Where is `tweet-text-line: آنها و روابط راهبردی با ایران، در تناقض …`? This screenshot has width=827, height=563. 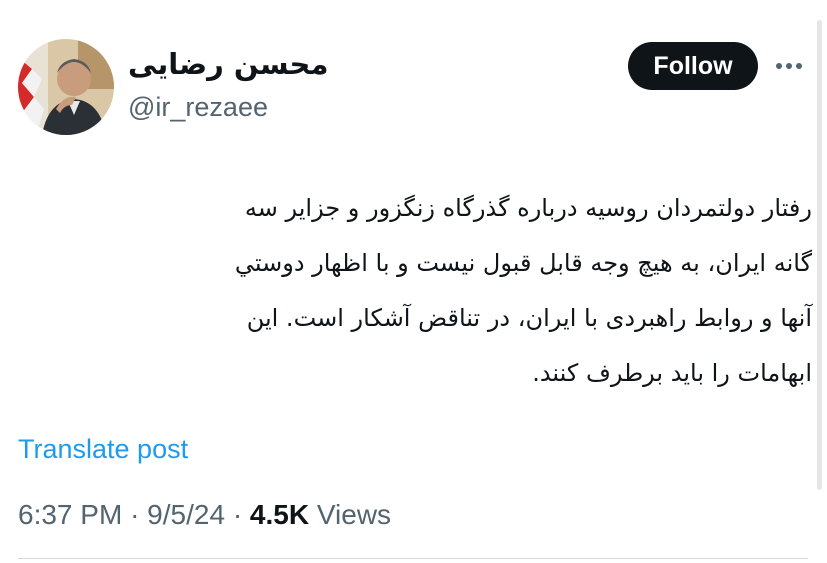 tweet-text-line: آنها و روابط راهبردی با ایران، در تناقض … is located at coordinates (529, 318).